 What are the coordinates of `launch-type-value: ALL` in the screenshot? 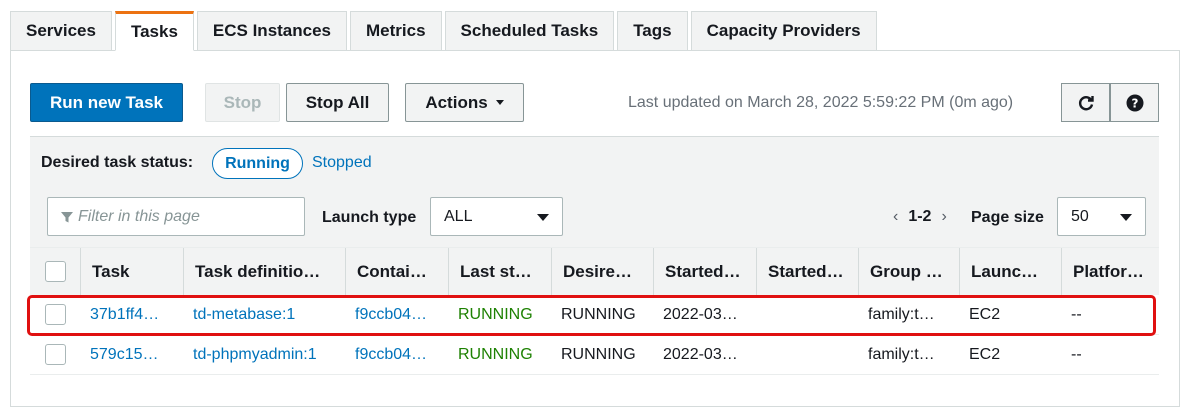 It's located at (458, 216).